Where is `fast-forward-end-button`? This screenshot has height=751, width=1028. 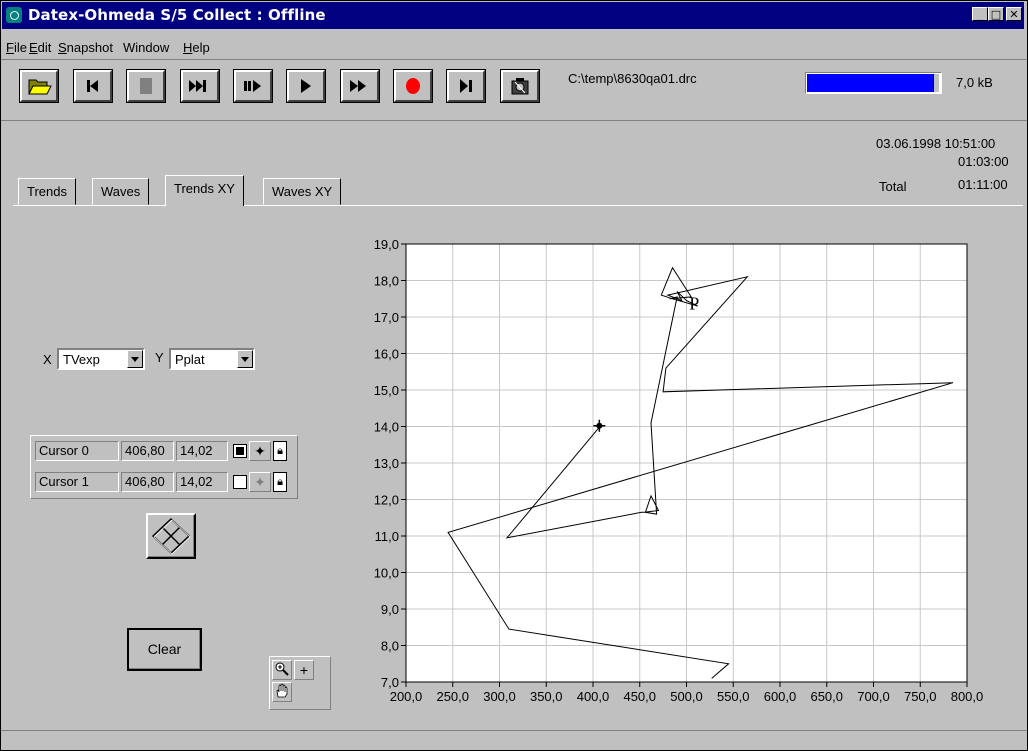 fast-forward-end-button is located at coordinates (200, 86).